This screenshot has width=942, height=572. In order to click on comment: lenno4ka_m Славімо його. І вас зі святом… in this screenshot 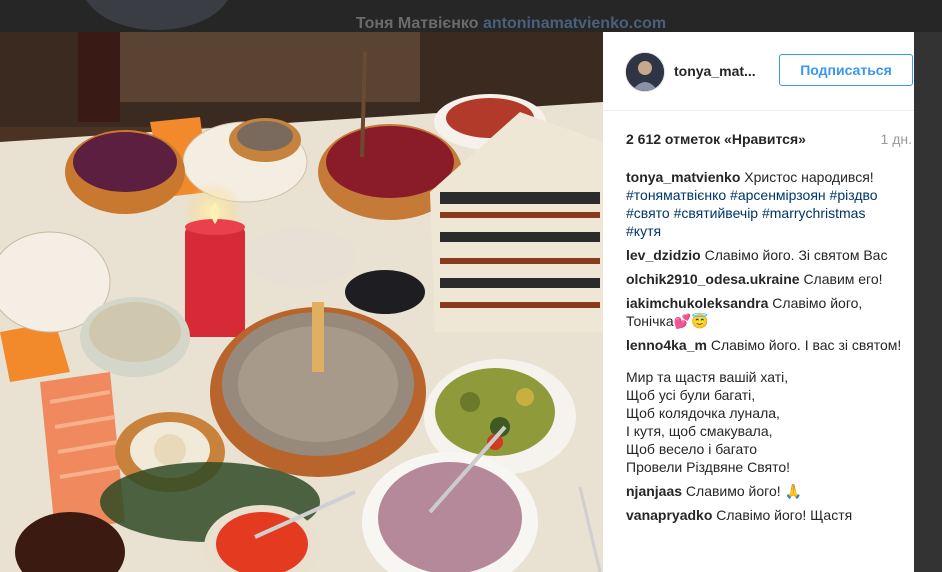, I will do `click(765, 406)`.